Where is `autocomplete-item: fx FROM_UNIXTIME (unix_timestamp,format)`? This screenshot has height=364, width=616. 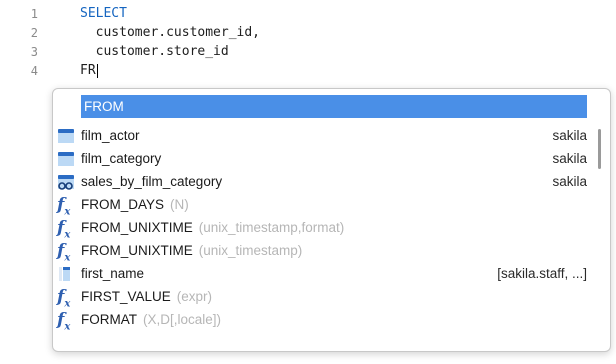 autocomplete-item: fx FROM_UNIXTIME (unix_timestamp,format) is located at coordinates (323, 228).